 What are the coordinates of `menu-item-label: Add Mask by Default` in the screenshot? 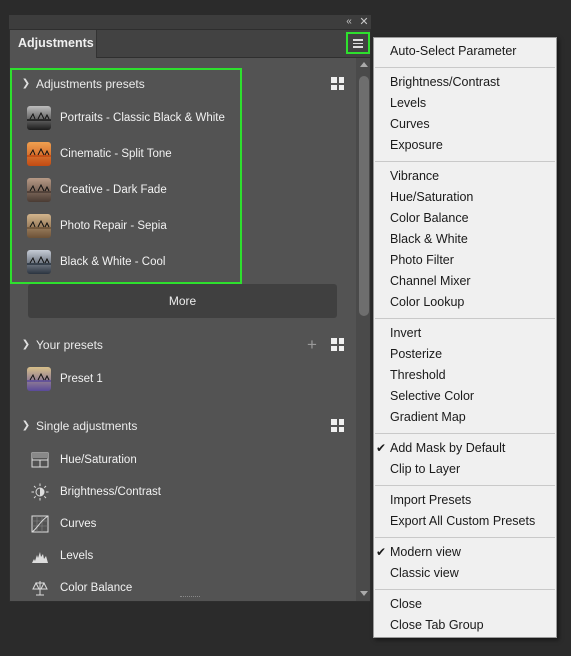 It's located at (448, 448).